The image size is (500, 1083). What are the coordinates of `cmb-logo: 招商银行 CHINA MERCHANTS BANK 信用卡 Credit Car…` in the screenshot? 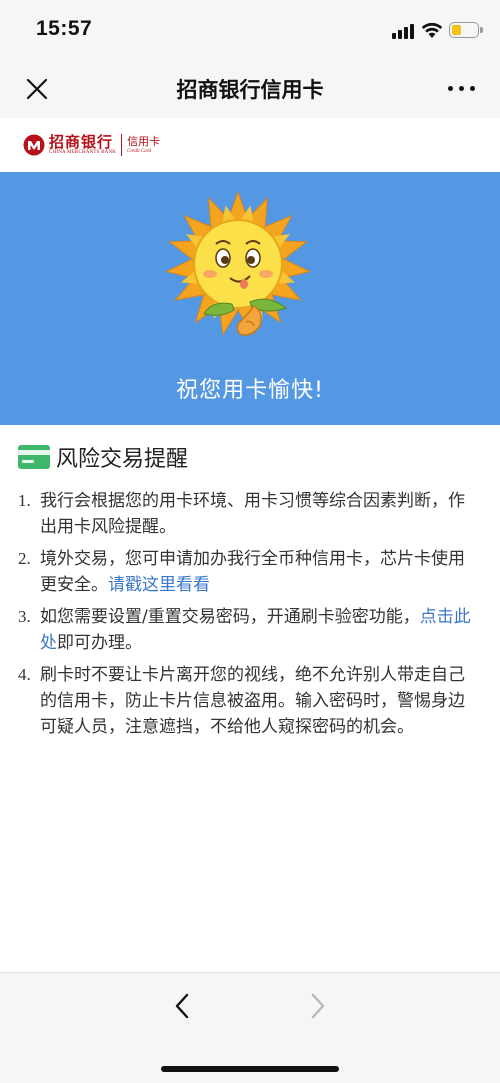 It's located at (91, 145).